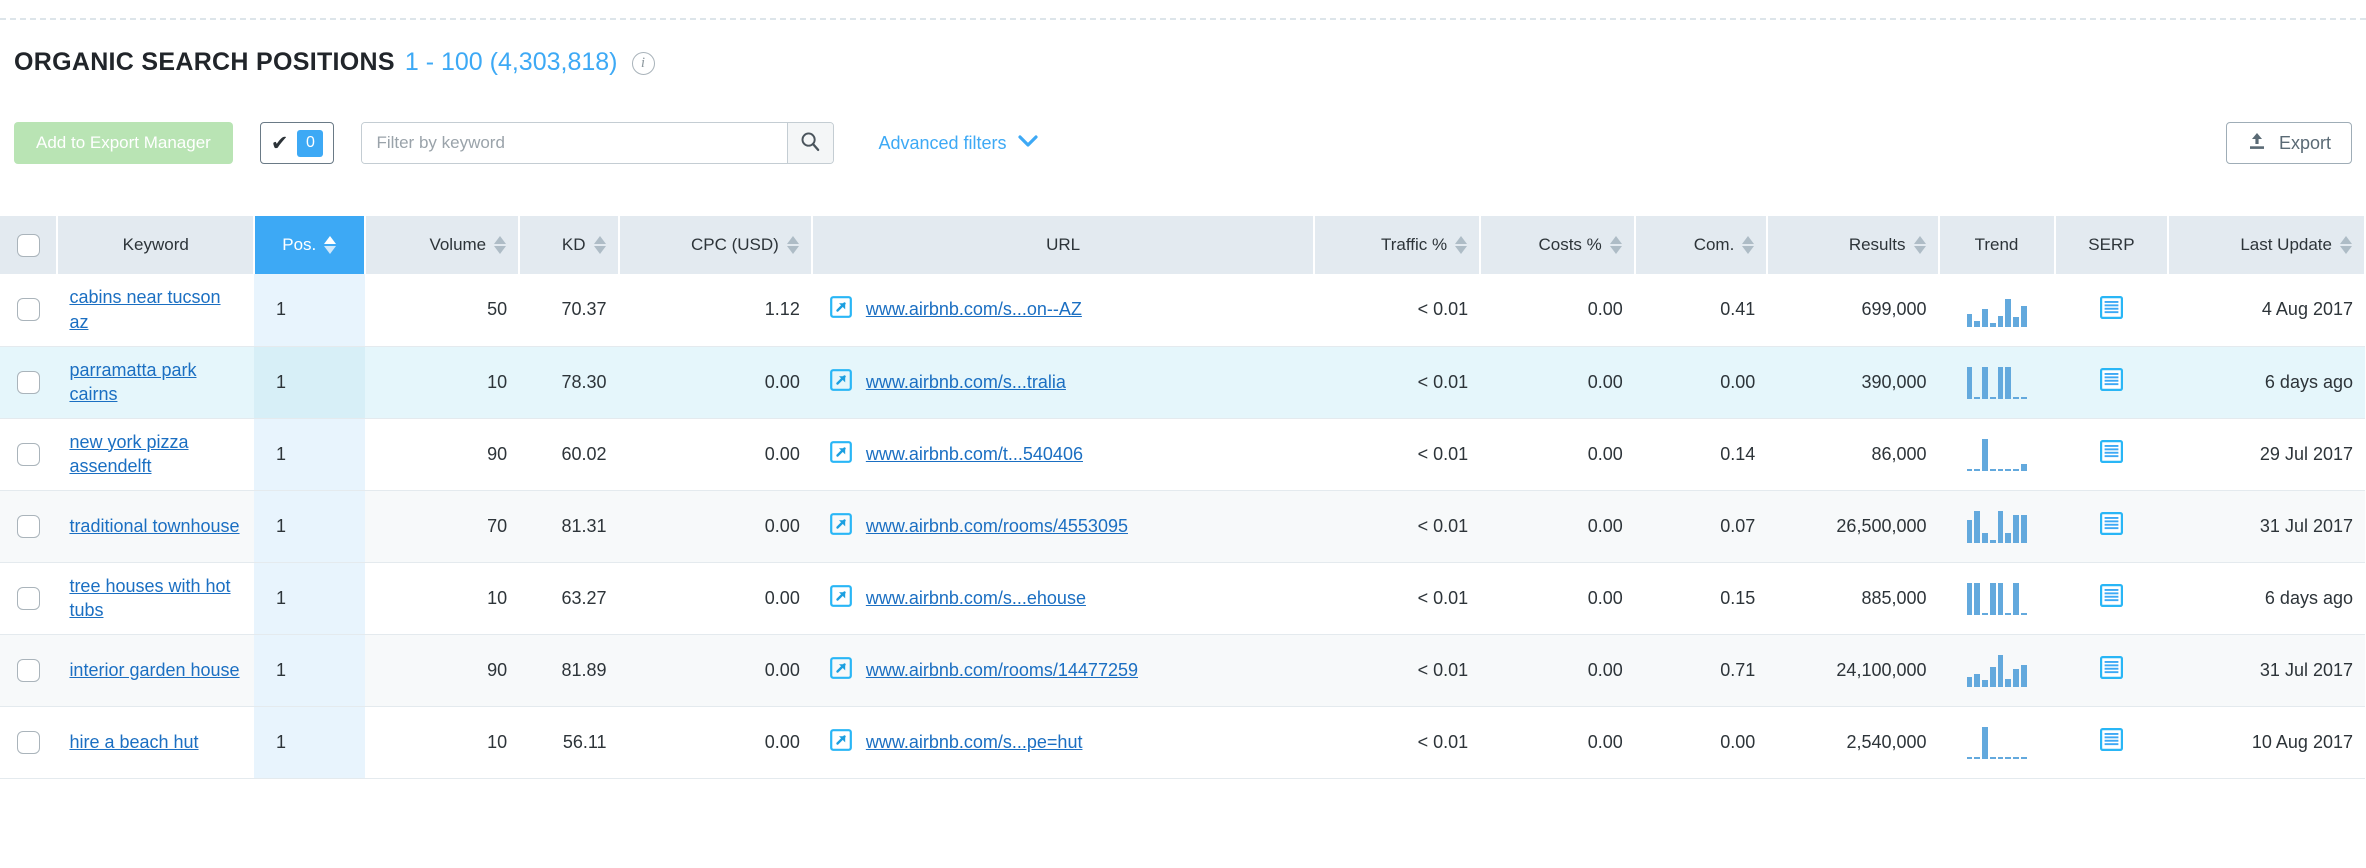  Describe the element at coordinates (997, 526) in the screenshot. I see `url-link: www.airbnb.com/rooms/4553095` at that location.